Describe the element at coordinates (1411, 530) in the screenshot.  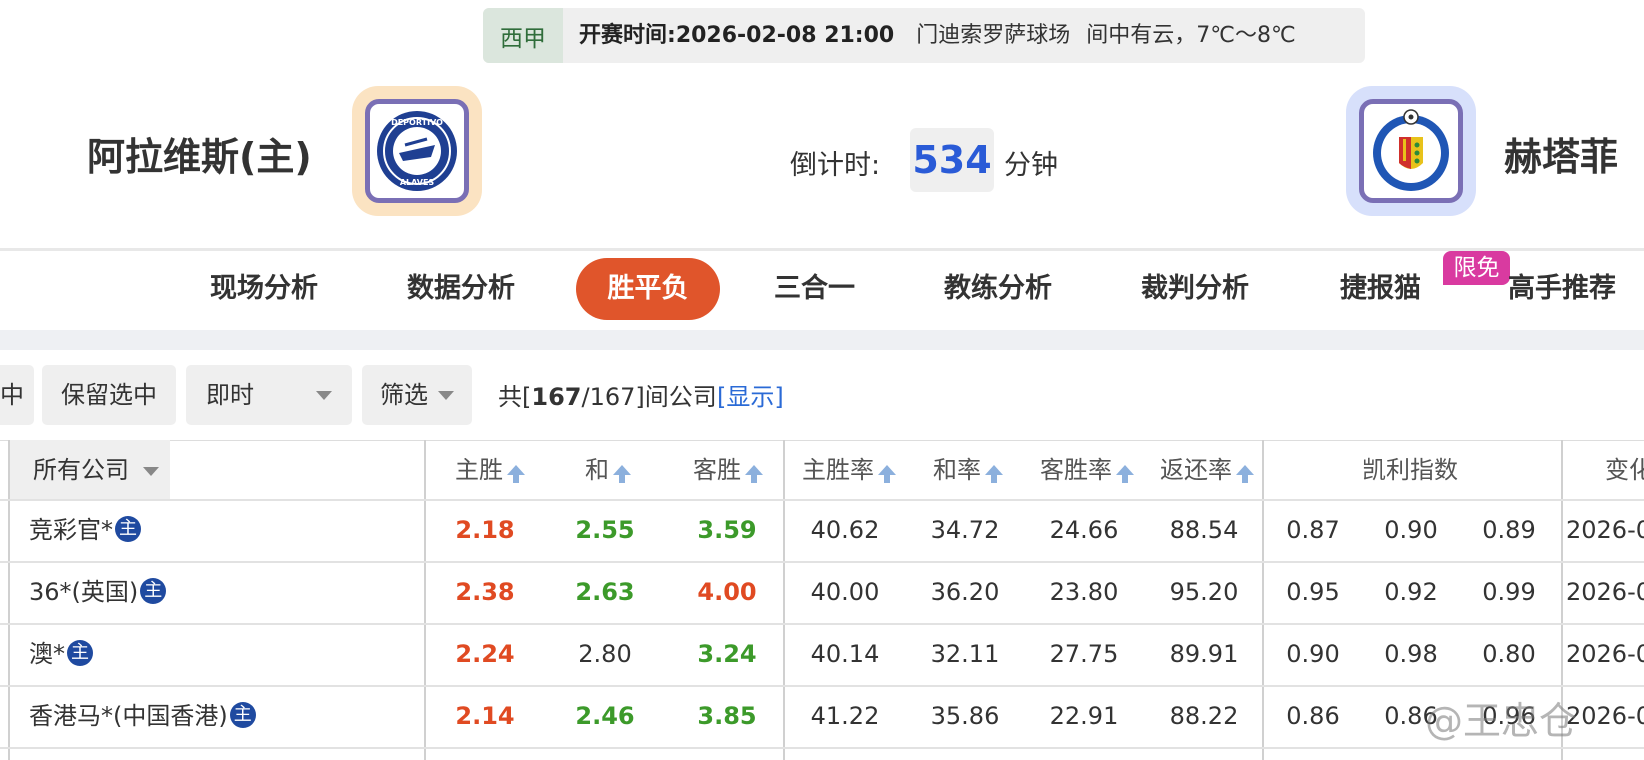
I see `odds-cell-k2: 0.90` at that location.